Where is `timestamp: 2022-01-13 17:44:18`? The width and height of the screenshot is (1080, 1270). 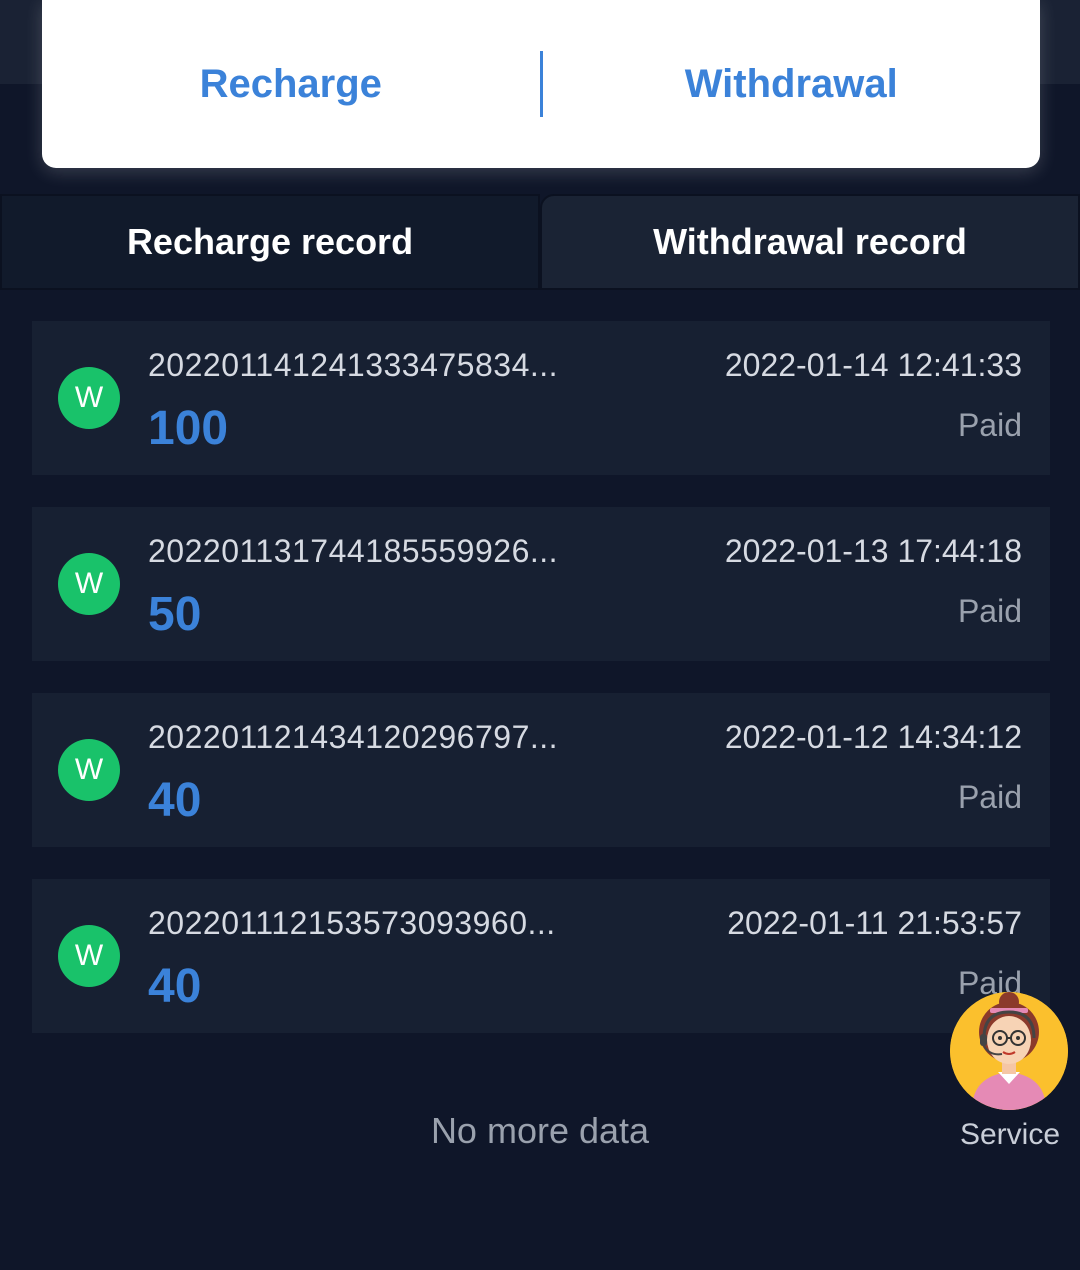 timestamp: 2022-01-13 17:44:18 is located at coordinates (873, 551).